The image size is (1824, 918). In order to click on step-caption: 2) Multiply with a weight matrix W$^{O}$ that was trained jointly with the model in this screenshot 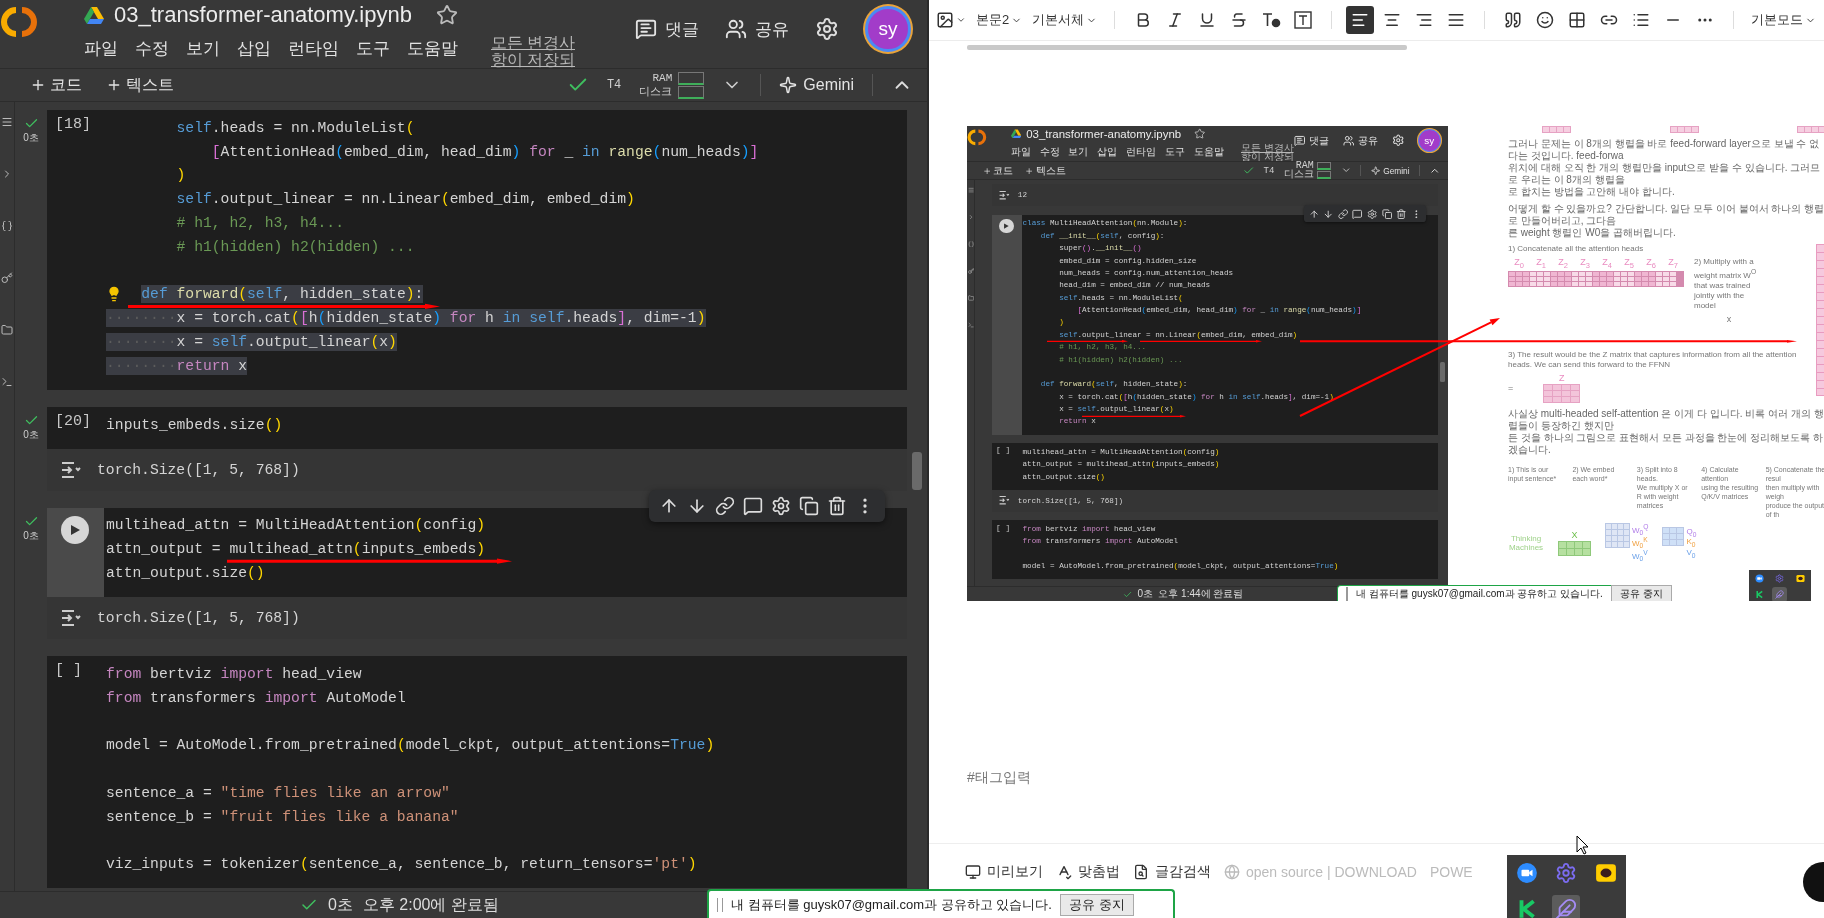, I will do `click(1726, 284)`.